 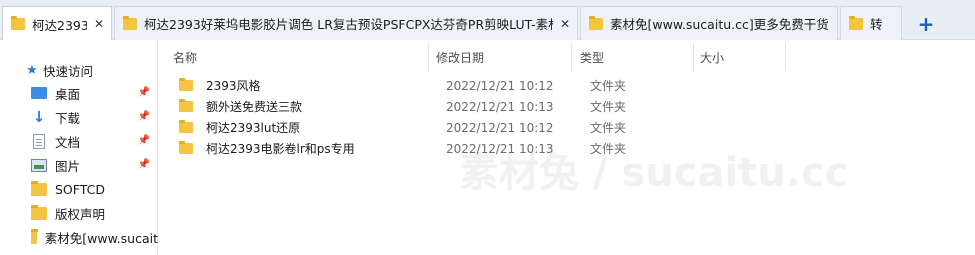 I want to click on nav-item-desktop: 桌面 📌, so click(x=79, y=93).